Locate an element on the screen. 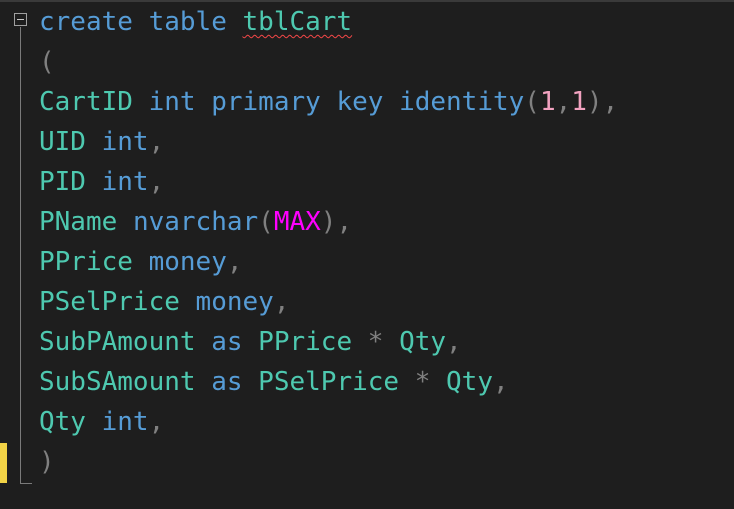  code-token: nvarchar is located at coordinates (195, 222).